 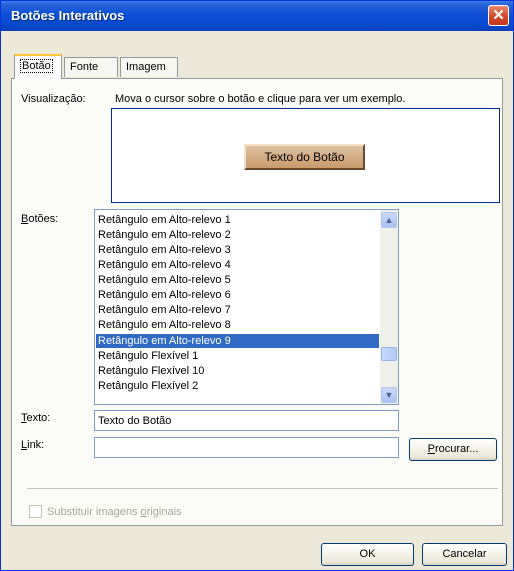 What do you see at coordinates (246, 420) in the screenshot?
I see `text-field: Texto do Botão` at bounding box center [246, 420].